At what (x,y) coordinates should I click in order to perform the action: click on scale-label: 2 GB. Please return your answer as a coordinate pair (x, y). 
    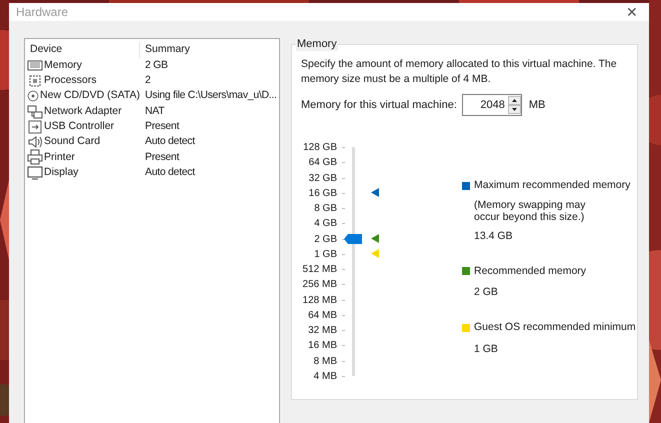
    Looking at the image, I should click on (325, 239).